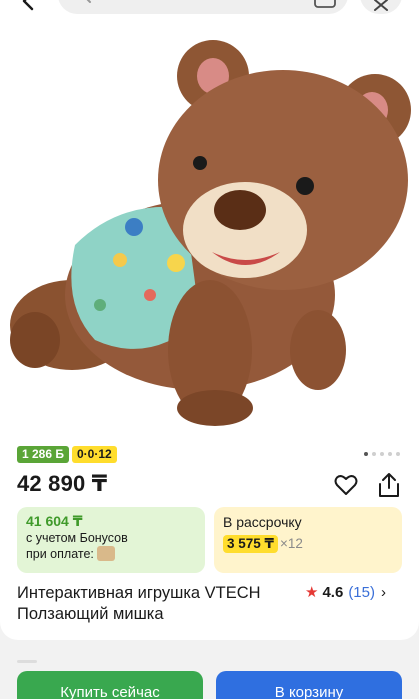 The width and height of the screenshot is (419, 699). What do you see at coordinates (361, 592) in the screenshot?
I see `review-count: (15)` at bounding box center [361, 592].